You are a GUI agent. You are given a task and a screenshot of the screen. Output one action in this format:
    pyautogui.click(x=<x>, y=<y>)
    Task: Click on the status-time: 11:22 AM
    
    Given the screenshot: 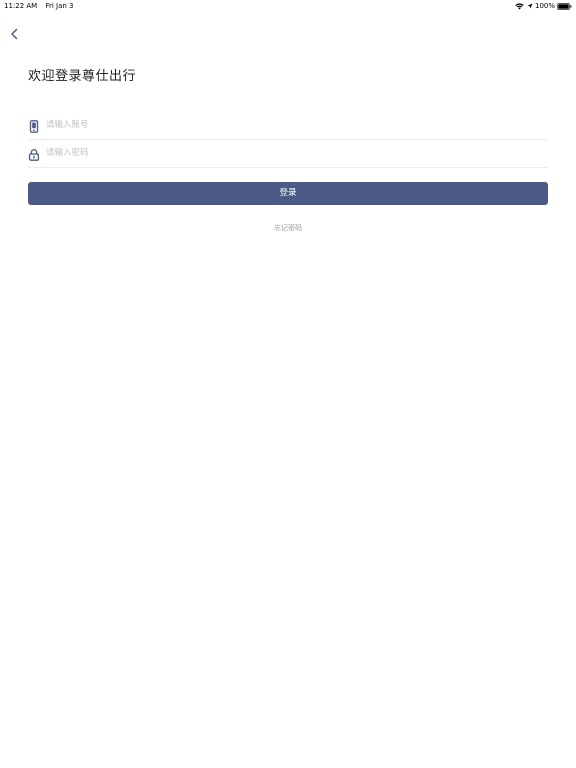 What is the action you would take?
    pyautogui.click(x=21, y=6)
    